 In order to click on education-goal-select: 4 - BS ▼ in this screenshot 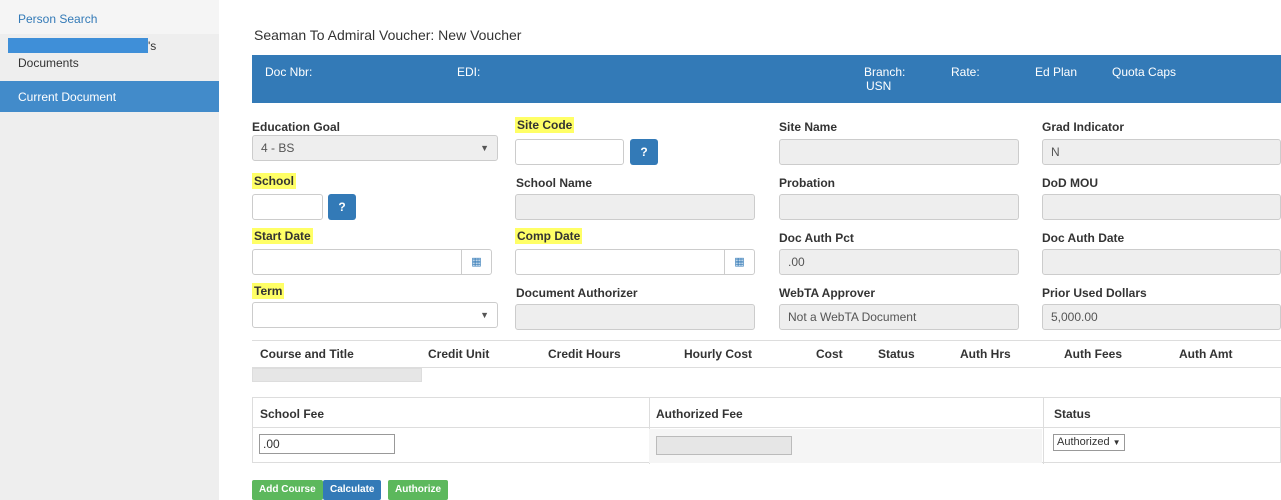, I will do `click(375, 148)`.